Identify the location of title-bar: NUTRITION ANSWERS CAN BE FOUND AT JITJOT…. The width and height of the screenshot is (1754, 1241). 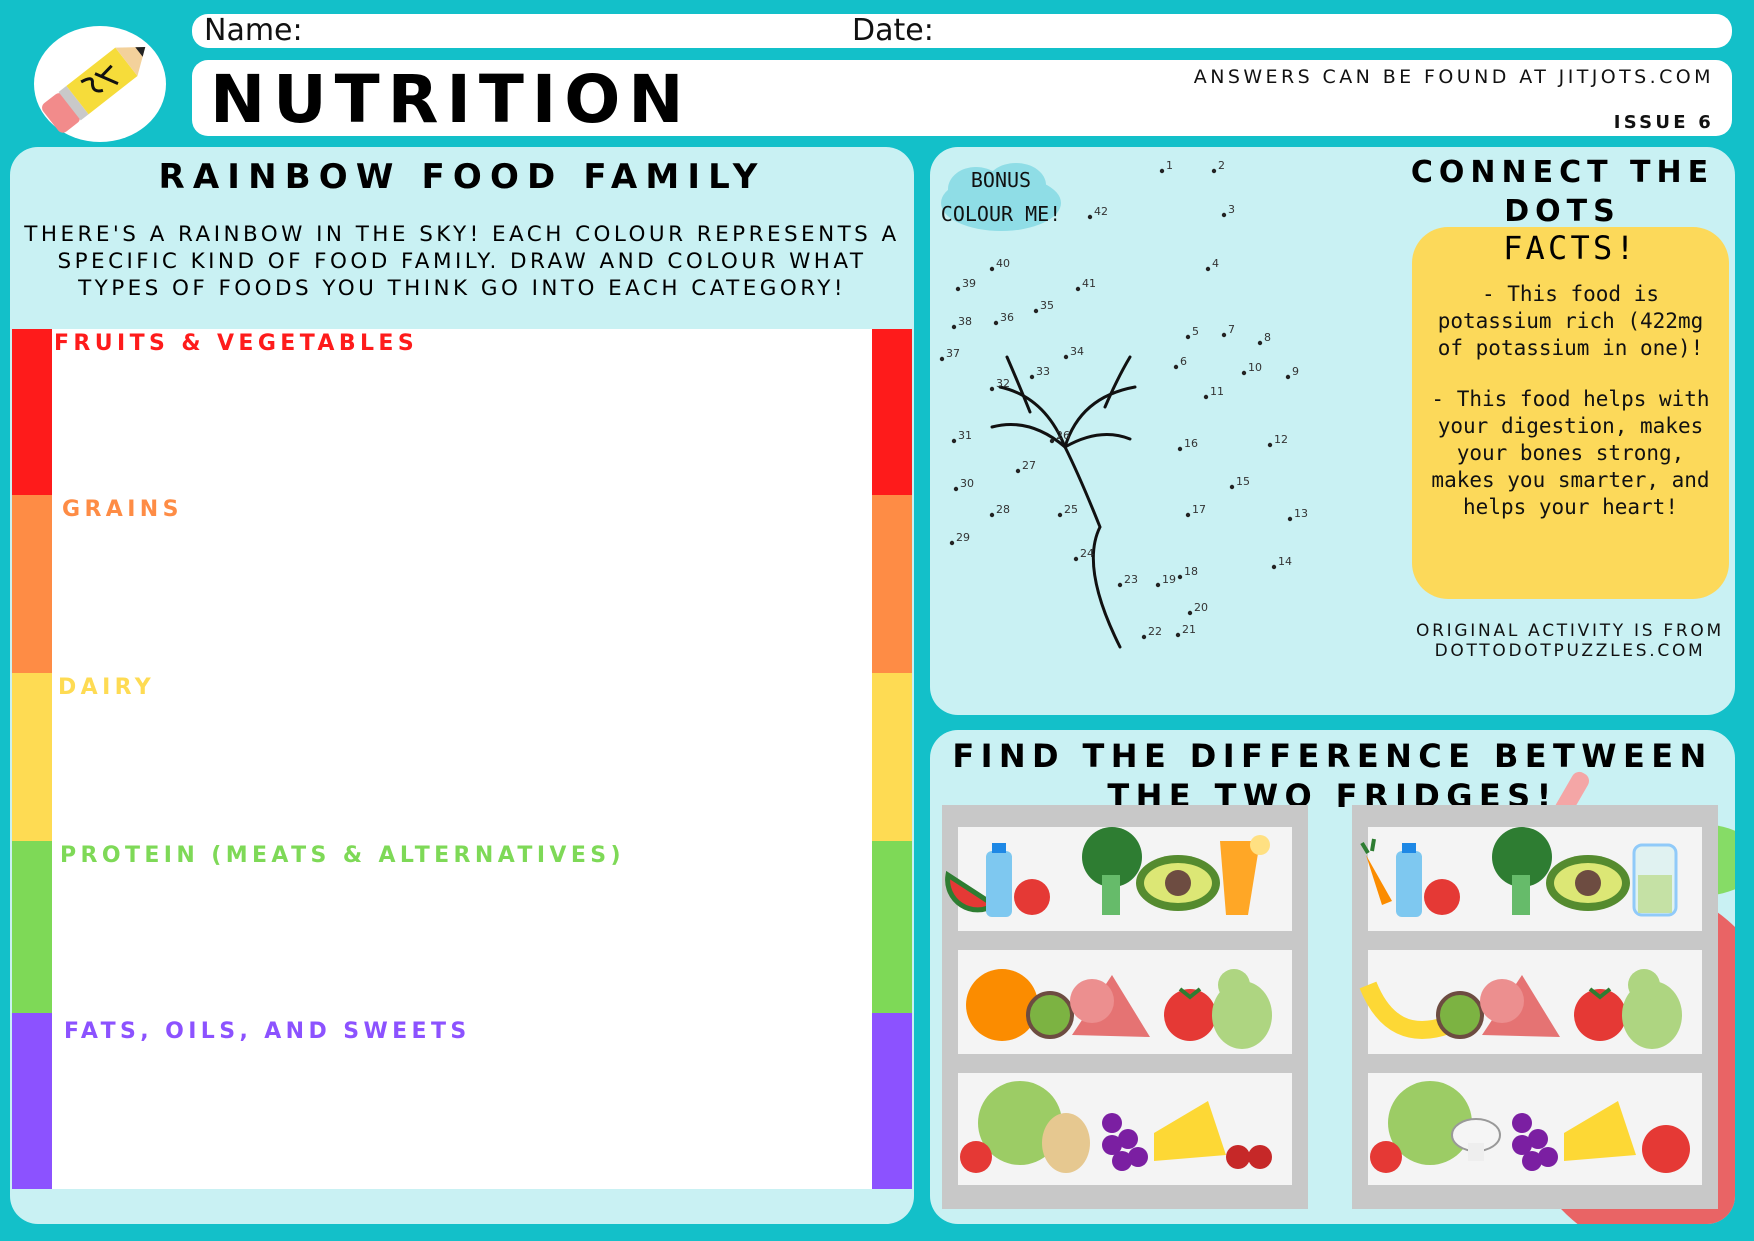
(962, 99).